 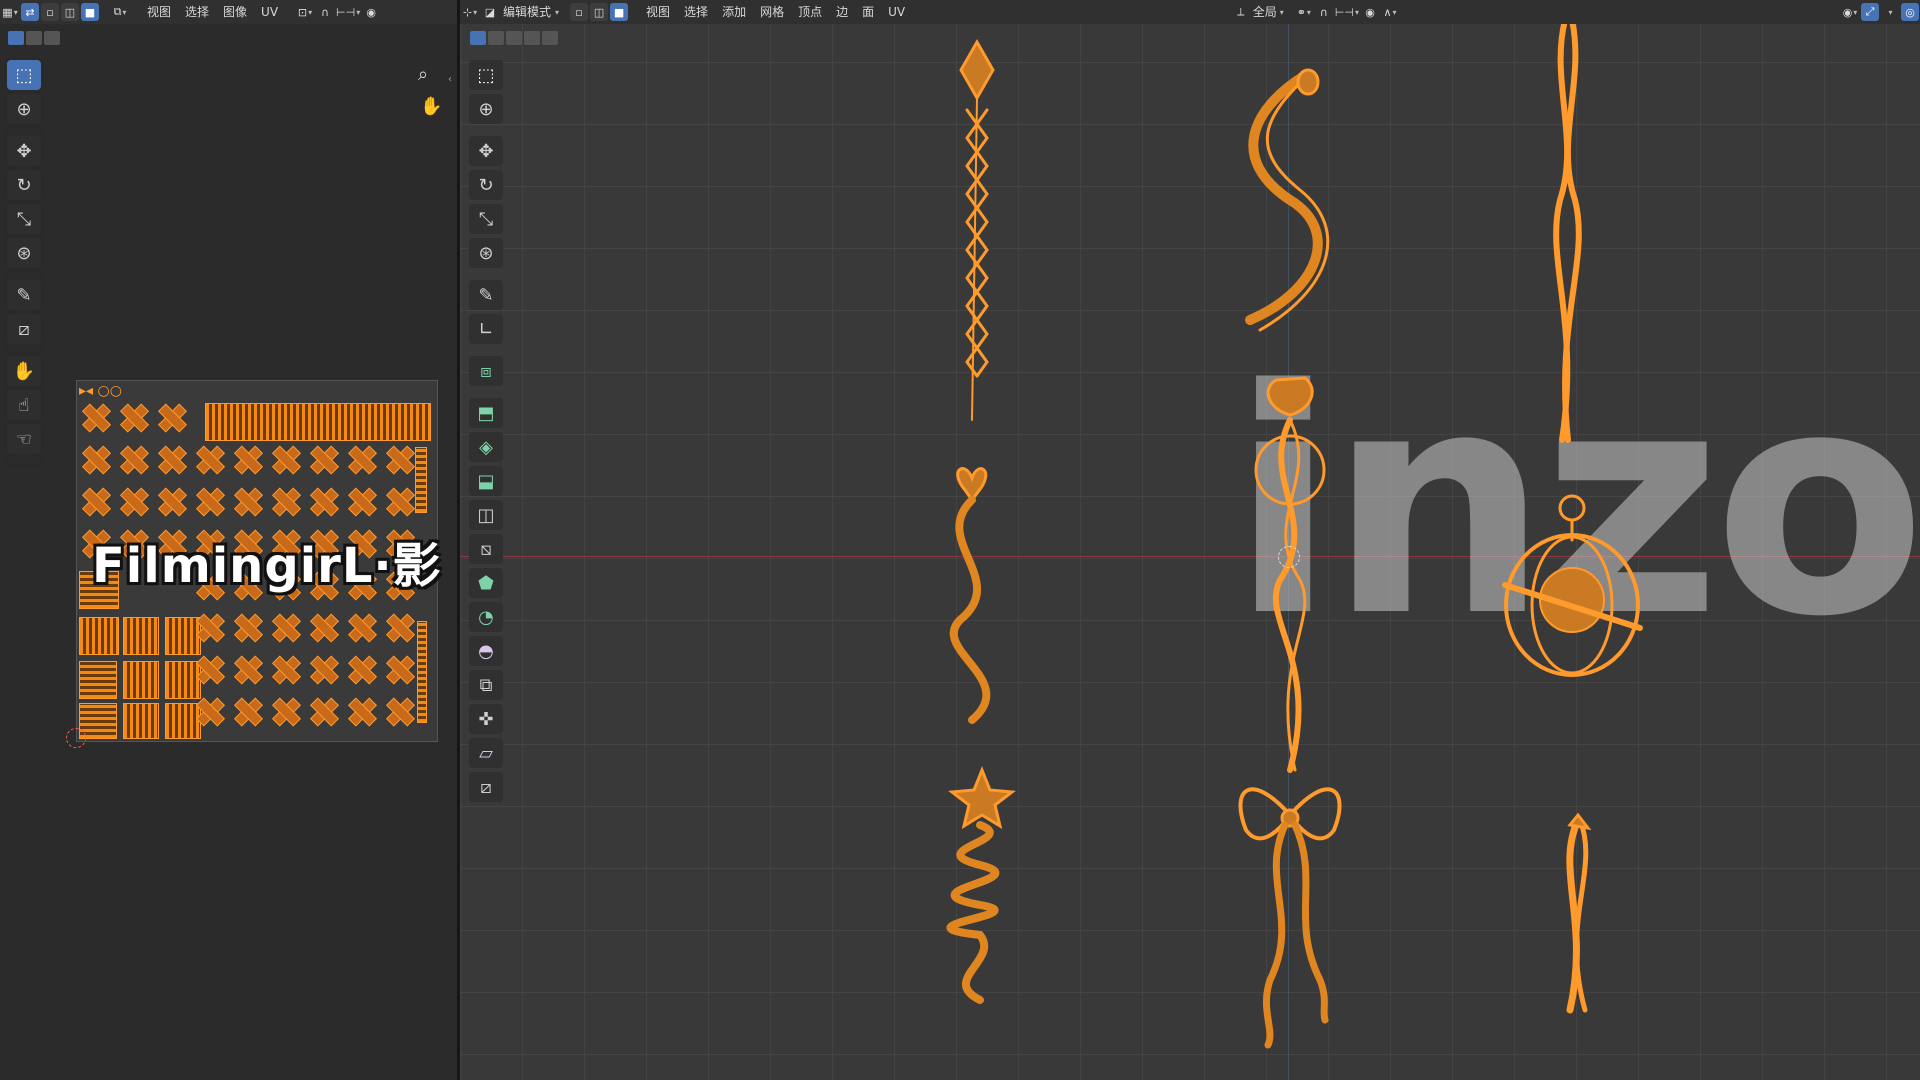 What do you see at coordinates (1265, 12) in the screenshot?
I see `transform-orientation-dropdown: 全局` at bounding box center [1265, 12].